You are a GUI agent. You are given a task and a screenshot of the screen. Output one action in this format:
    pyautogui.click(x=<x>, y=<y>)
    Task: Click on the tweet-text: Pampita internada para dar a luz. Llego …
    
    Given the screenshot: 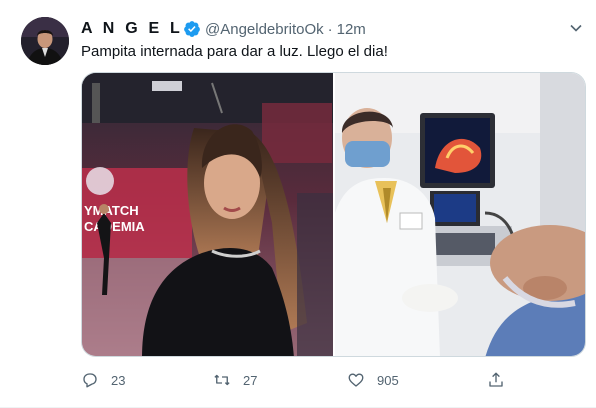 What is the action you would take?
    pyautogui.click(x=234, y=51)
    